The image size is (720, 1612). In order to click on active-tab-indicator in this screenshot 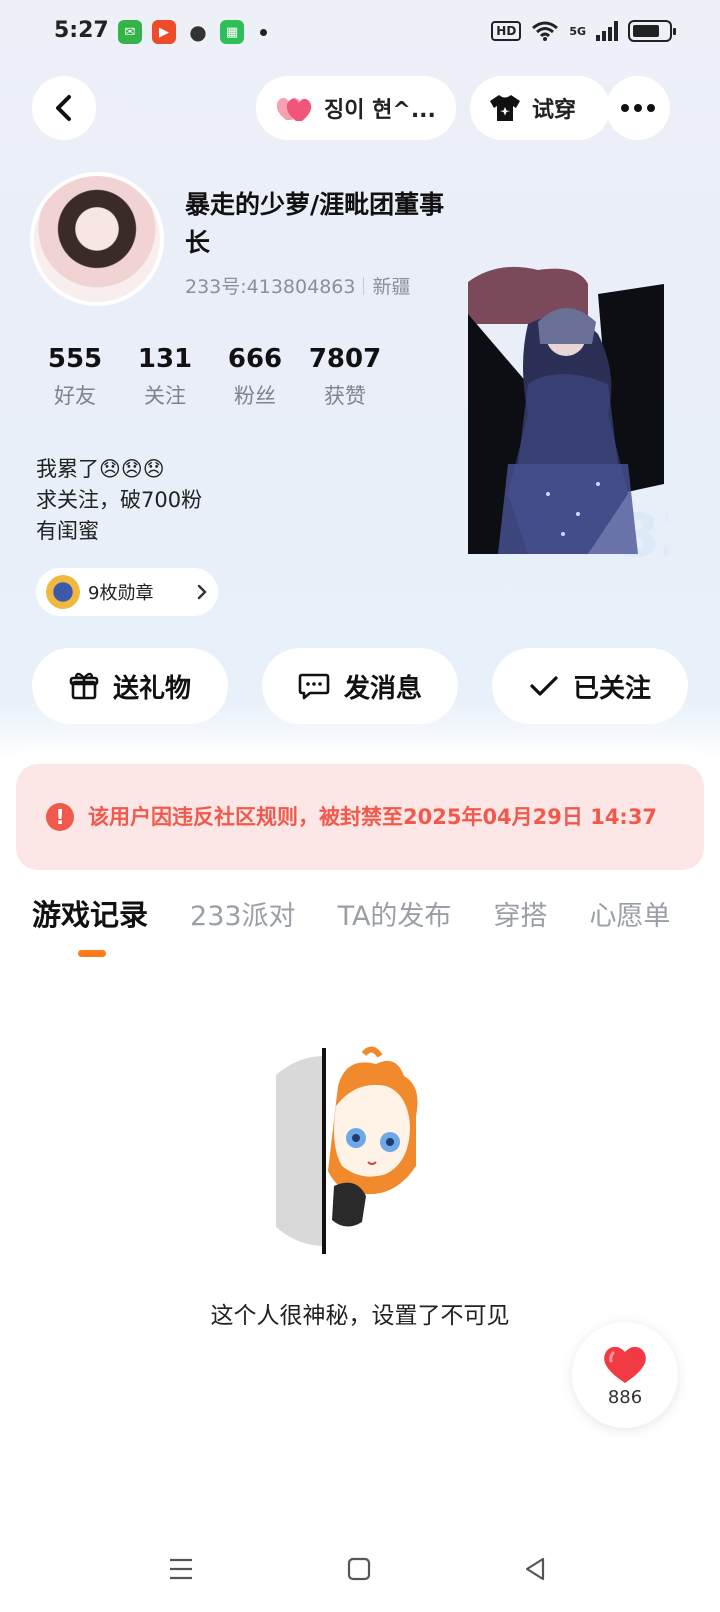, I will do `click(92, 953)`.